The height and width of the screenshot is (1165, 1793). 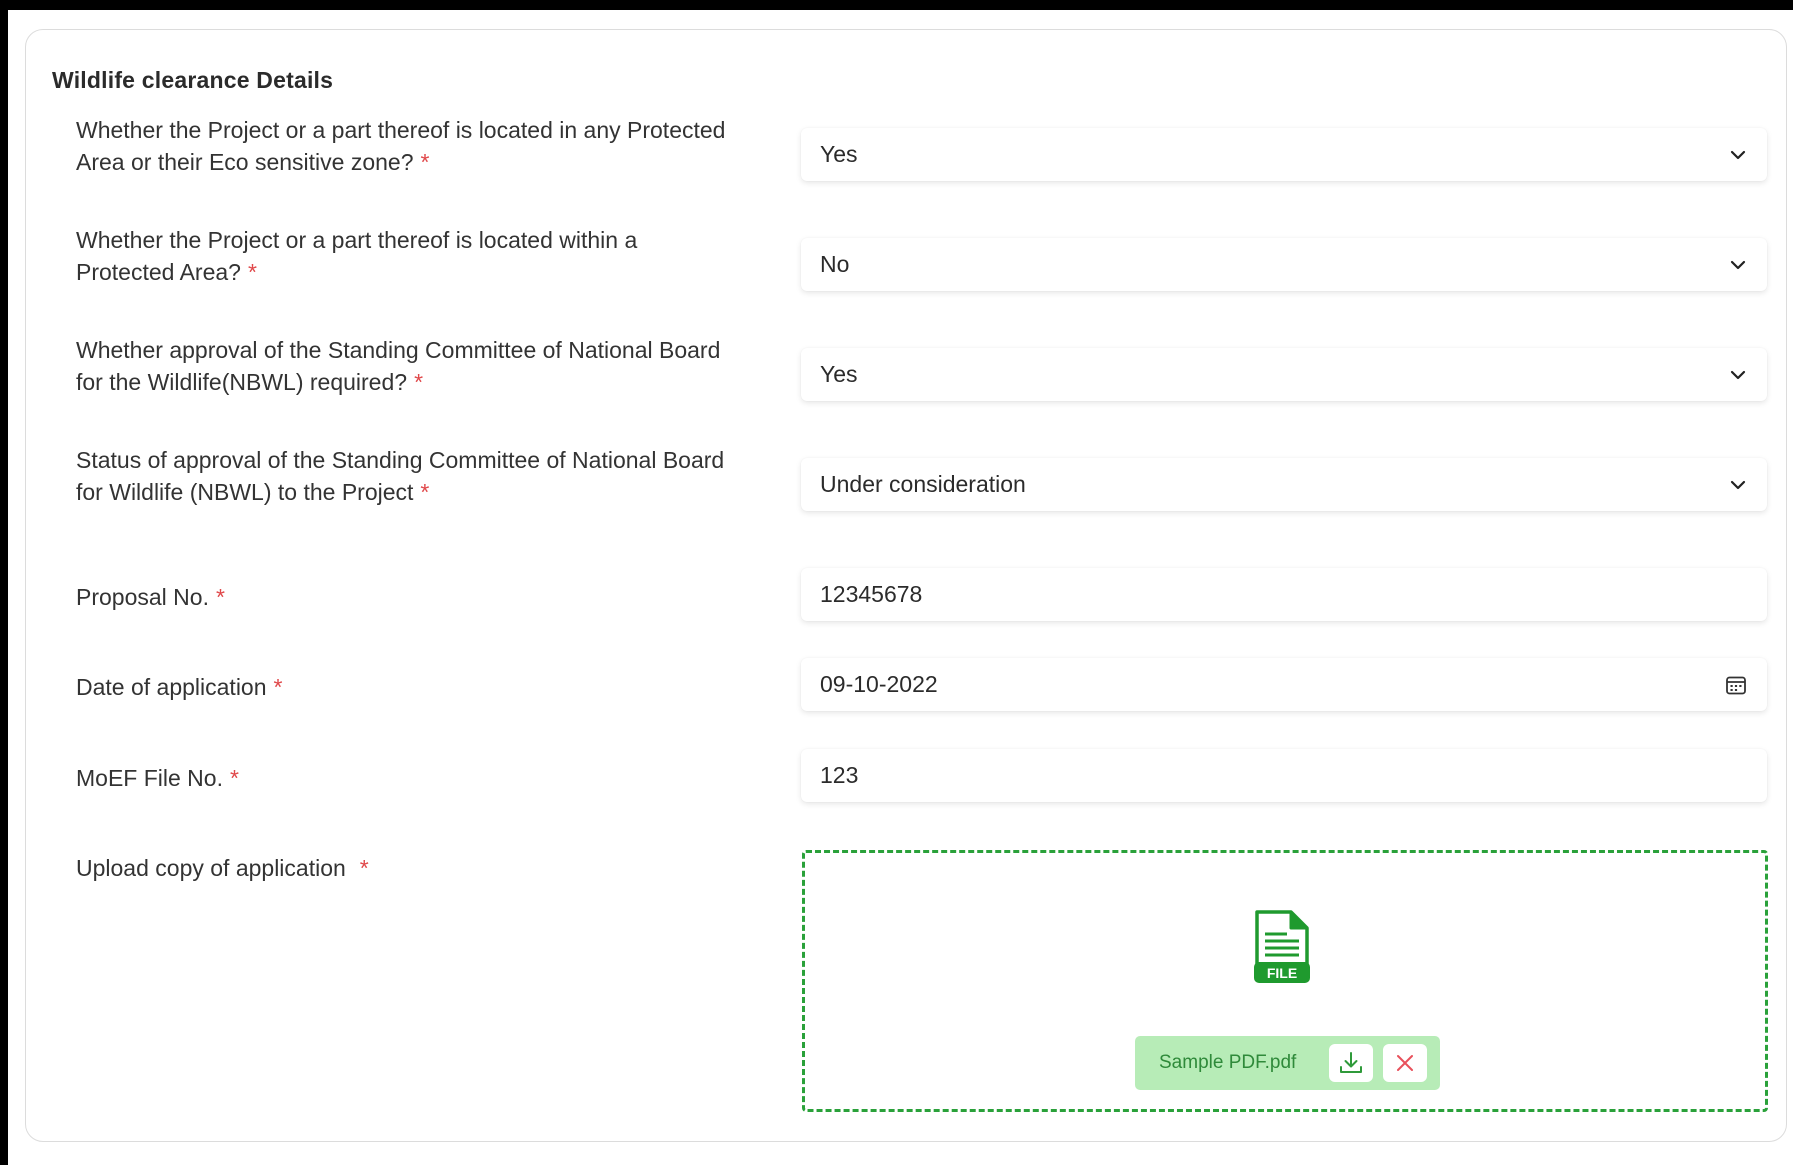 What do you see at coordinates (1284, 484) in the screenshot?
I see `nbwl-approval-status-select: Under consideration` at bounding box center [1284, 484].